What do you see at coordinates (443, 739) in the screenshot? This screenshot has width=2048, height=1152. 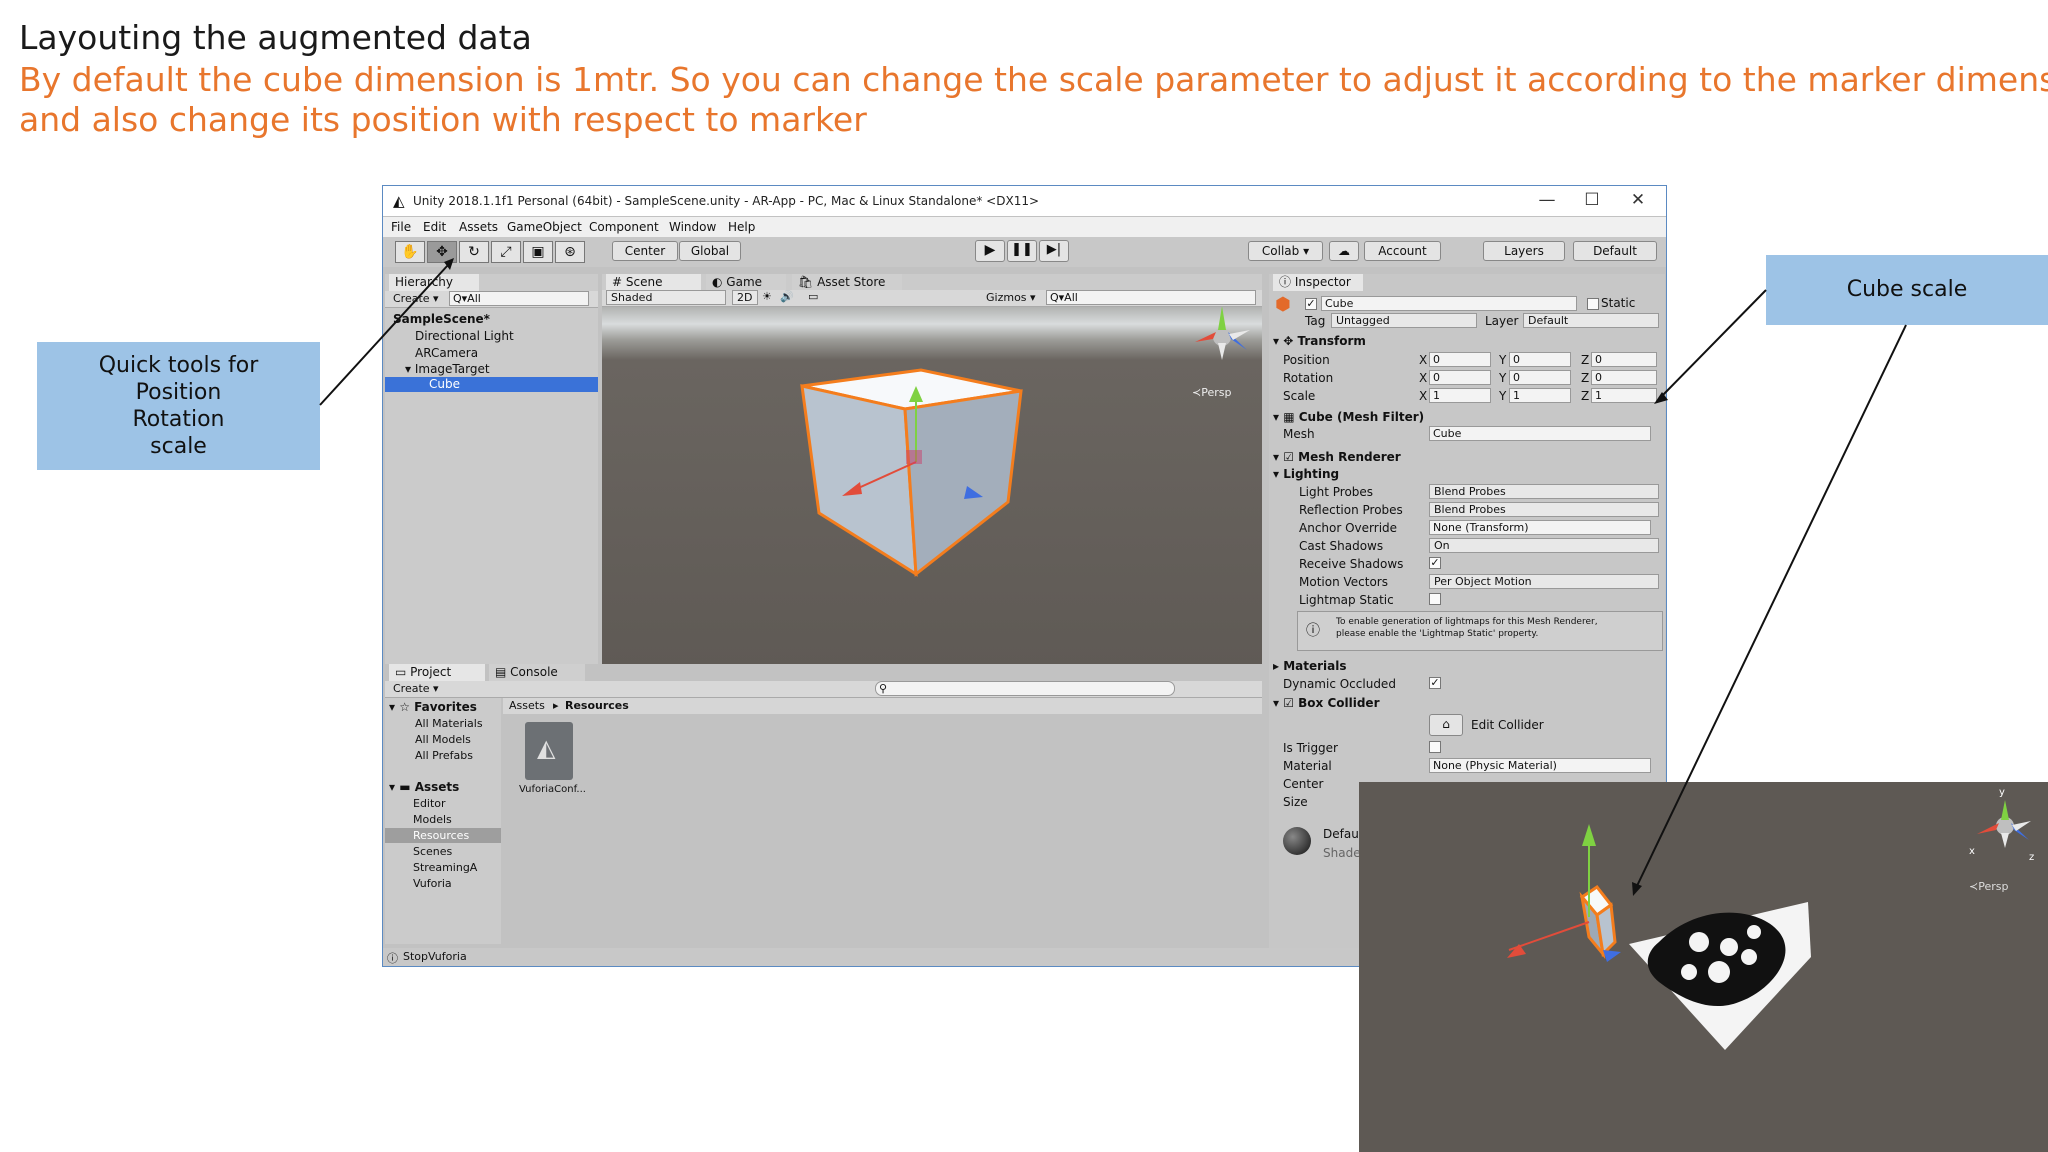 I see `favorites-item: All Models` at bounding box center [443, 739].